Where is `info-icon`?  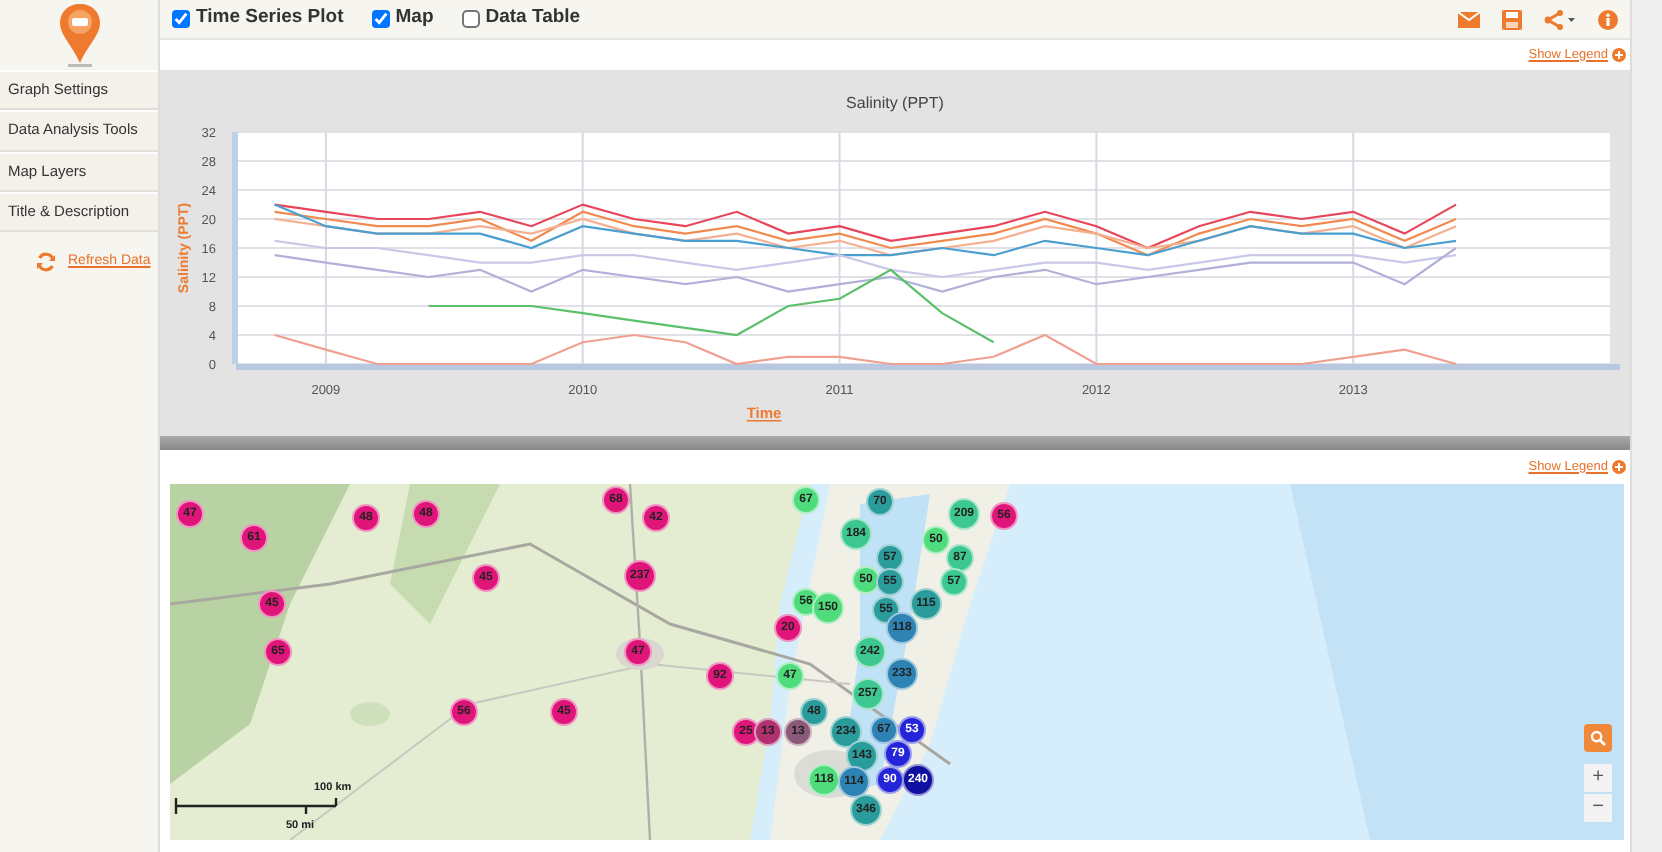
info-icon is located at coordinates (1608, 19).